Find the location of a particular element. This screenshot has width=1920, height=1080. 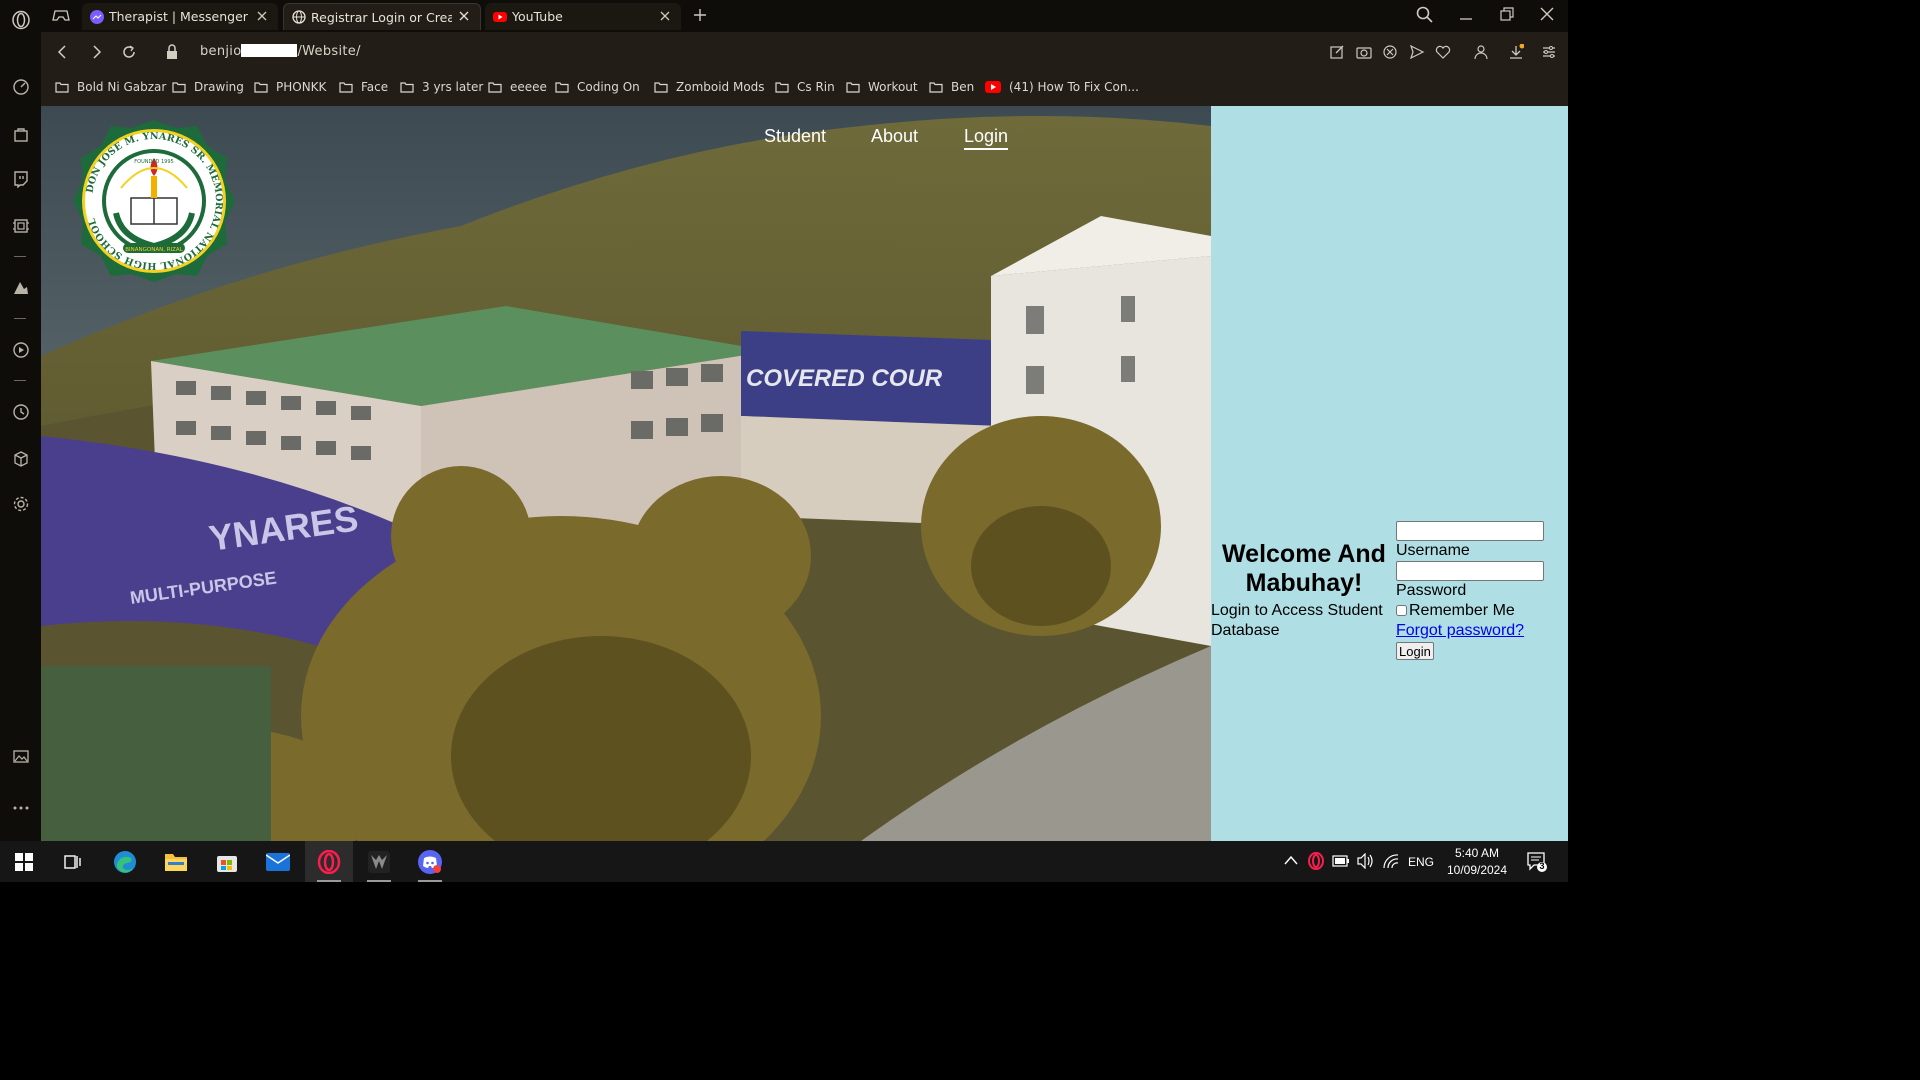

remember-me-checkbox is located at coordinates (1401, 610).